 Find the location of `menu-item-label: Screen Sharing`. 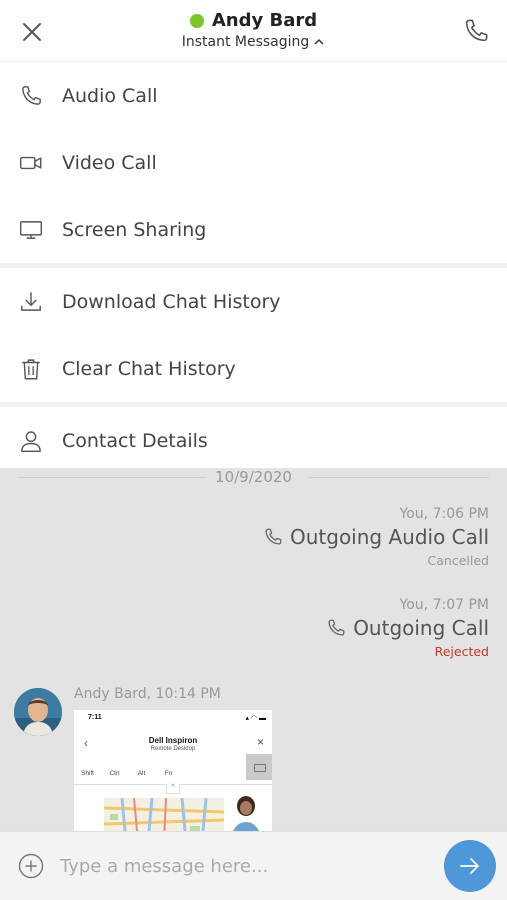

menu-item-label: Screen Sharing is located at coordinates (134, 229).